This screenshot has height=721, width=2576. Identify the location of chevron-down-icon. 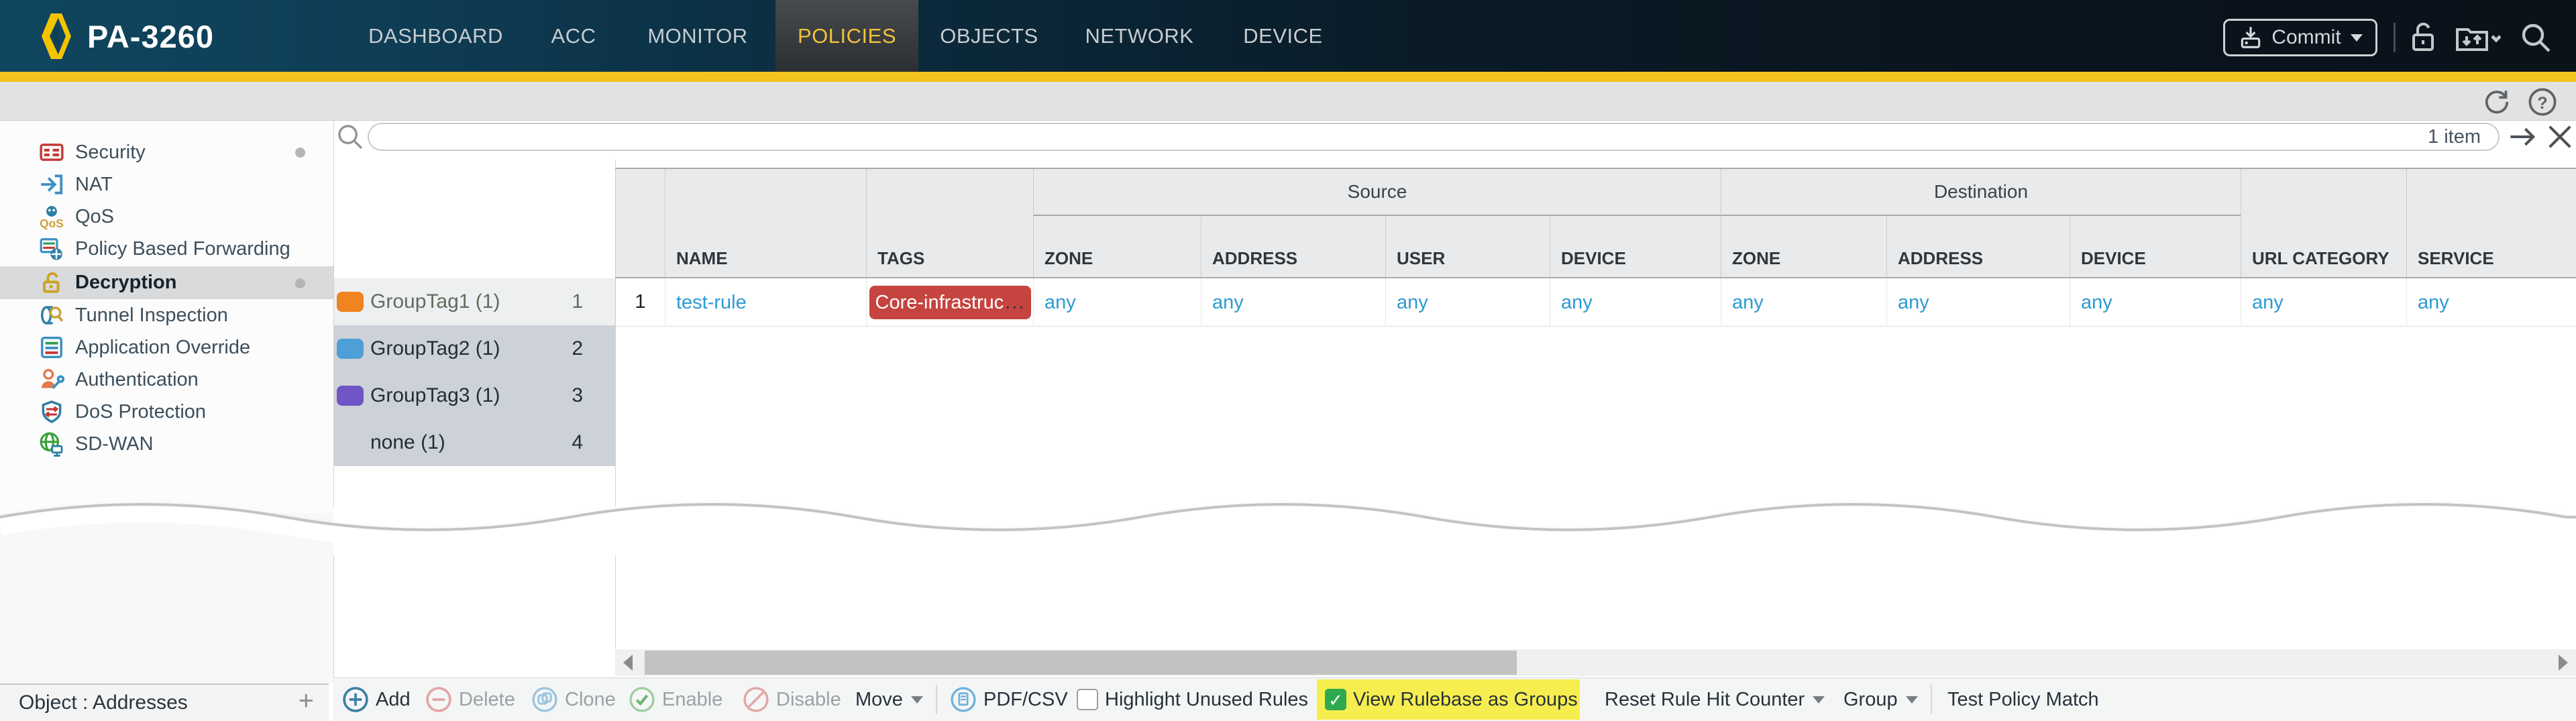
(1819, 700).